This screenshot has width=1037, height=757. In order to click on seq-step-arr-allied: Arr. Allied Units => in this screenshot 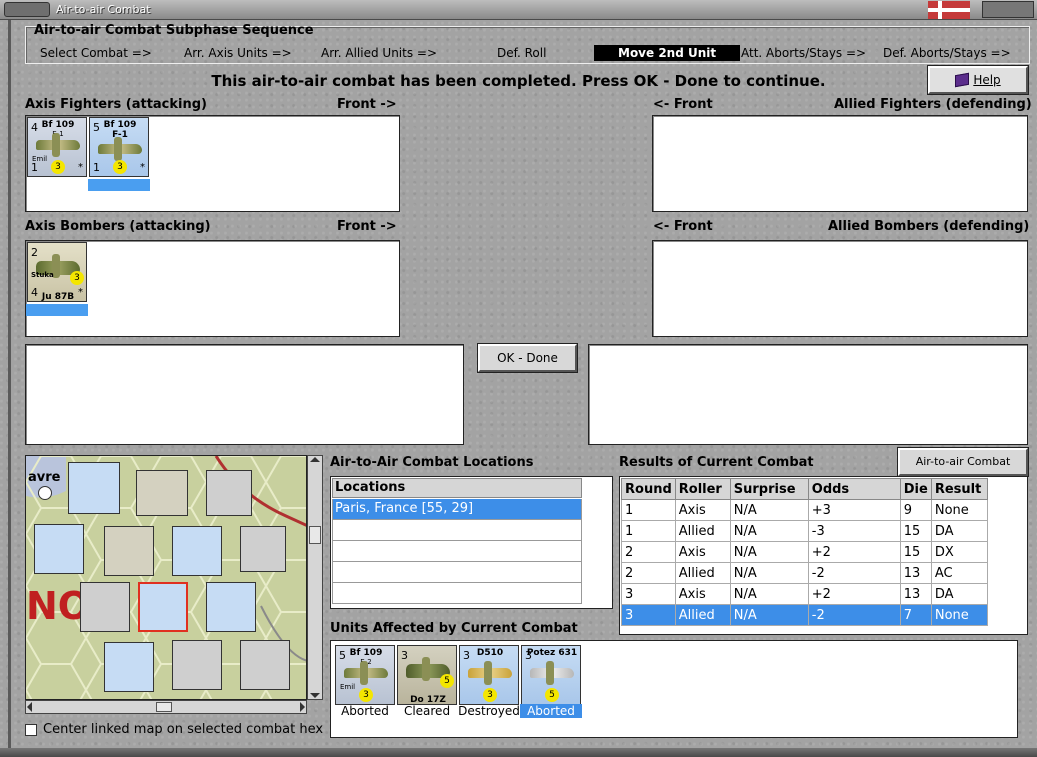, I will do `click(379, 53)`.